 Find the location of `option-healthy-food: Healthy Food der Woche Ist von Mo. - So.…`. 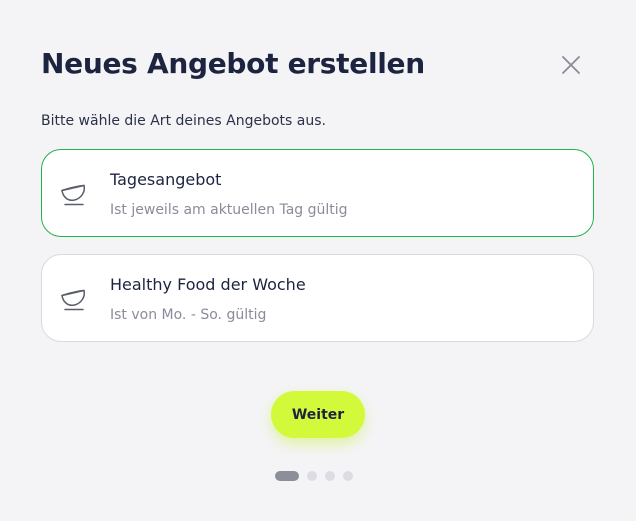

option-healthy-food: Healthy Food der Woche Ist von Mo. - So.… is located at coordinates (317, 298).